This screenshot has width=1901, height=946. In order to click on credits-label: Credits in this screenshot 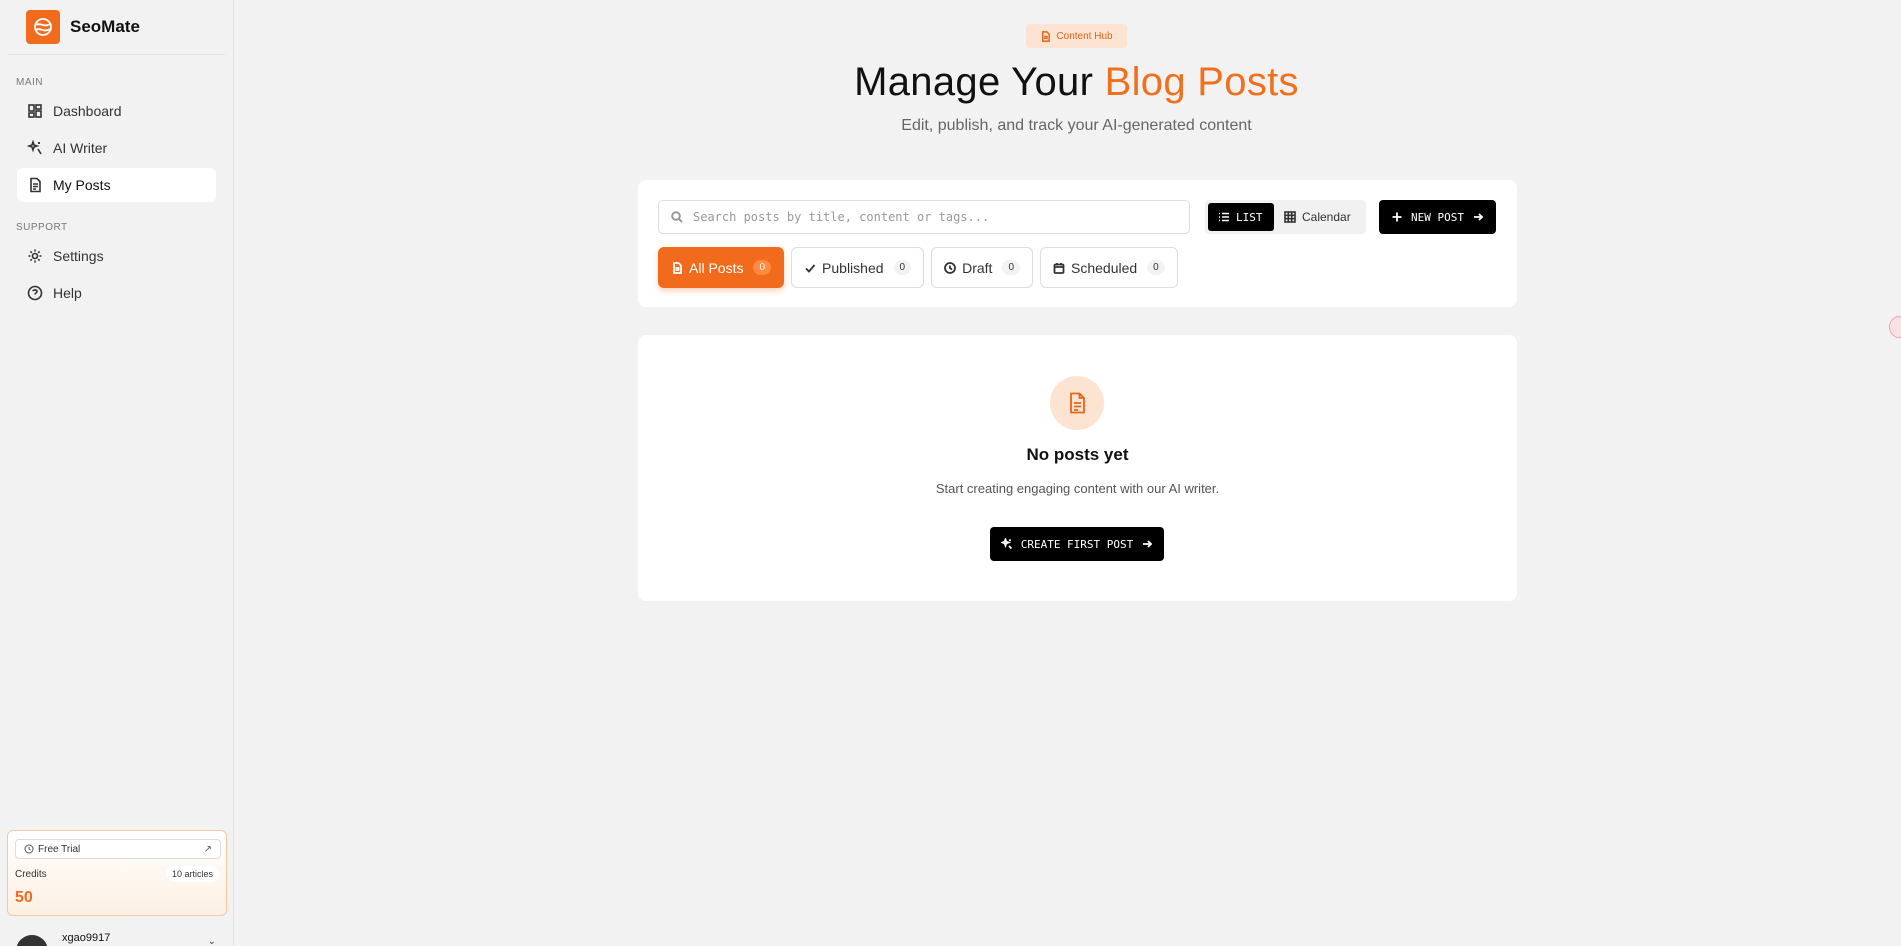, I will do `click(31, 874)`.